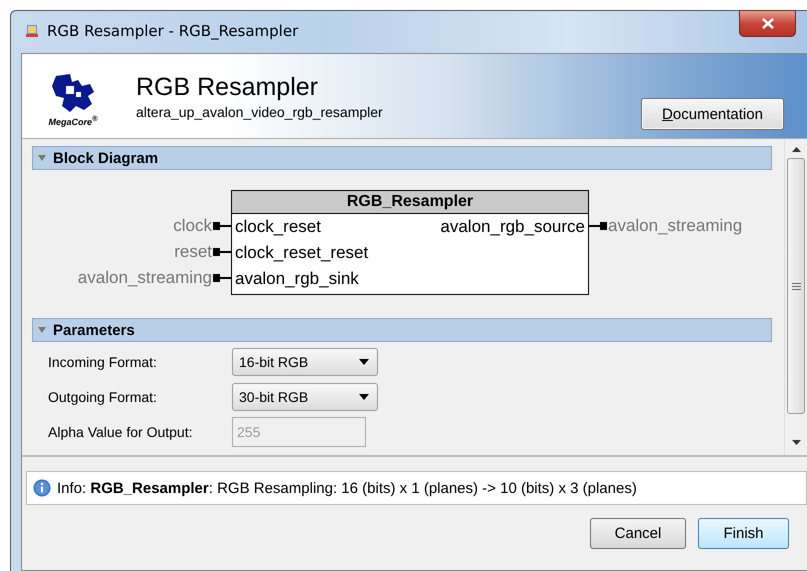 The height and width of the screenshot is (571, 807). Describe the element at coordinates (103, 362) in the screenshot. I see `field-label: Incoming Format:` at that location.